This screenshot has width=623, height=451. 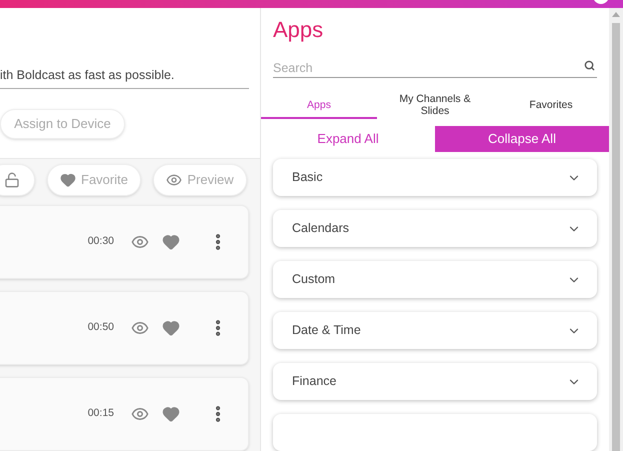 I want to click on category-item: Calendars, so click(x=435, y=228).